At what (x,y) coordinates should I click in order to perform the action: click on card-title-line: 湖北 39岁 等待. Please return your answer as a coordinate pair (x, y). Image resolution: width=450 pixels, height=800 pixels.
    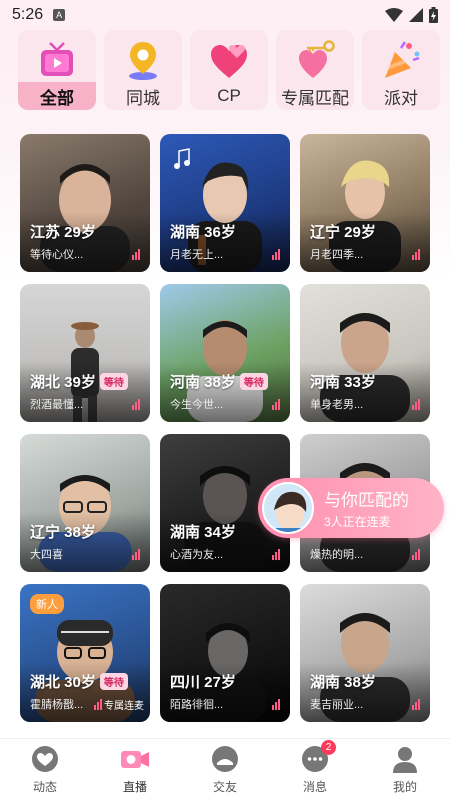
    Looking at the image, I should click on (79, 381).